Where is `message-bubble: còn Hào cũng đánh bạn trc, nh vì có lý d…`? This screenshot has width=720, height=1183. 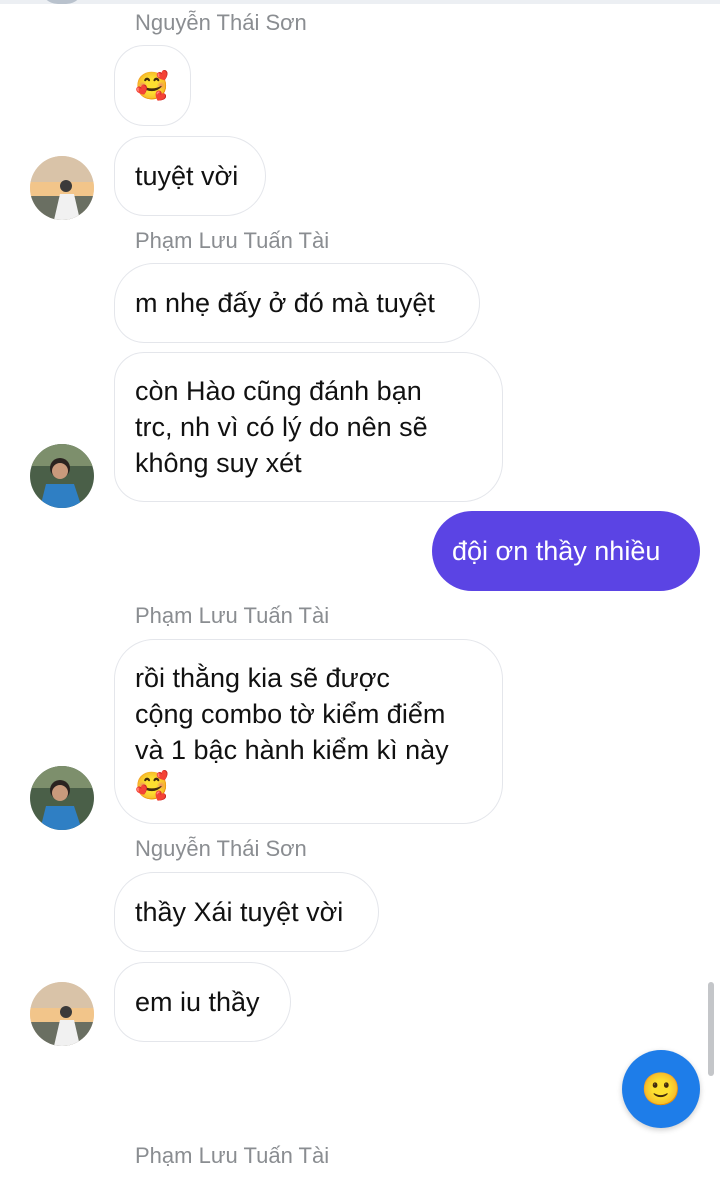
message-bubble: còn Hào cũng đánh bạn trc, nh vì có lý d… is located at coordinates (308, 427).